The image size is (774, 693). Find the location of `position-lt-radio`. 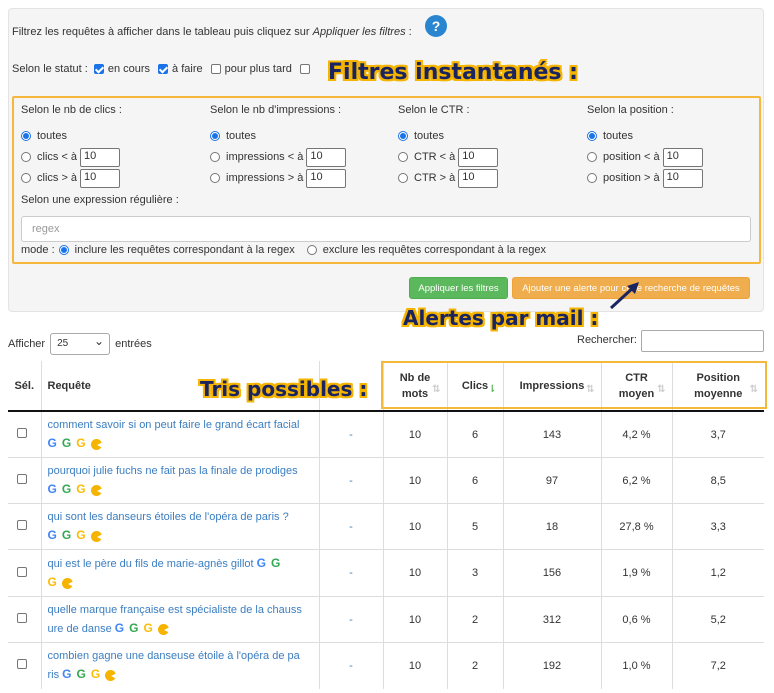

position-lt-radio is located at coordinates (592, 157).